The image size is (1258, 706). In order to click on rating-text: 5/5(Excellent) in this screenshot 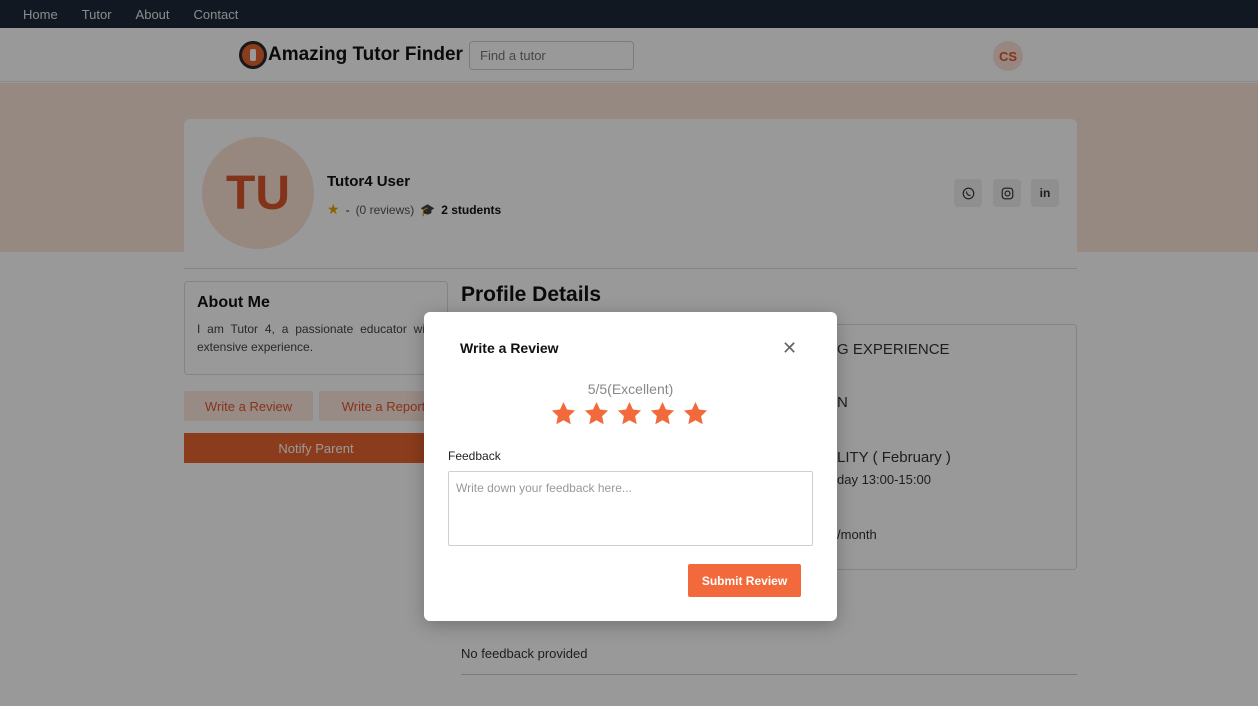, I will do `click(630, 389)`.